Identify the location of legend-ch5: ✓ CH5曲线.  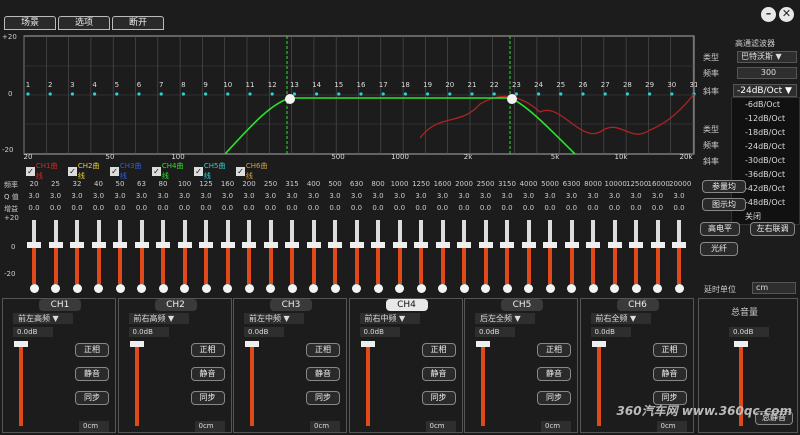
(213, 171).